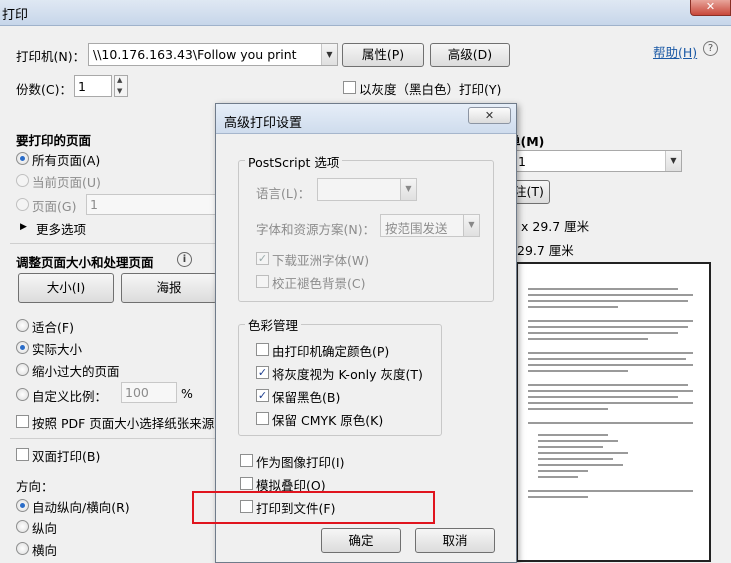 This screenshot has width=731, height=563. I want to click on page-range-input: 1, so click(151, 204).